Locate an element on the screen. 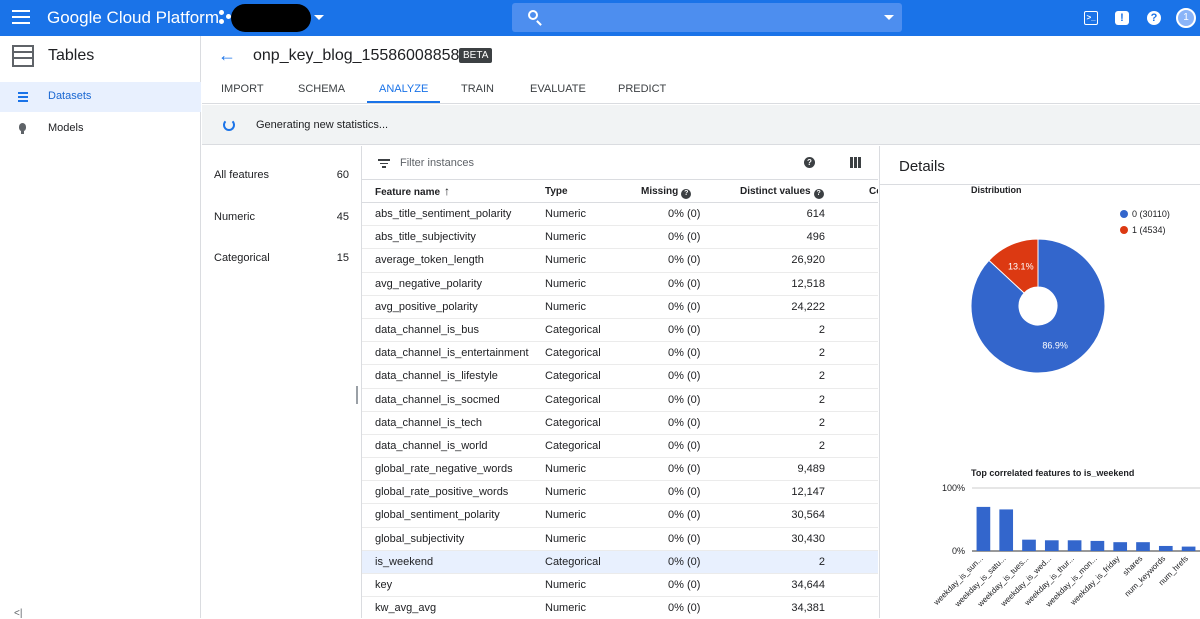  header-distinct-values: Distinct values? is located at coordinates (782, 192).